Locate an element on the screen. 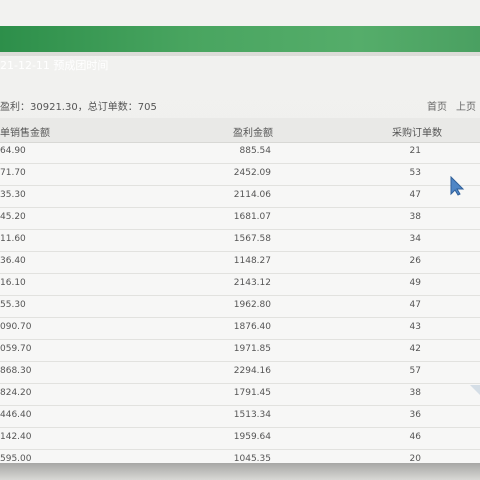 The height and width of the screenshot is (480, 480). screen-bottom-edge is located at coordinates (240, 471).